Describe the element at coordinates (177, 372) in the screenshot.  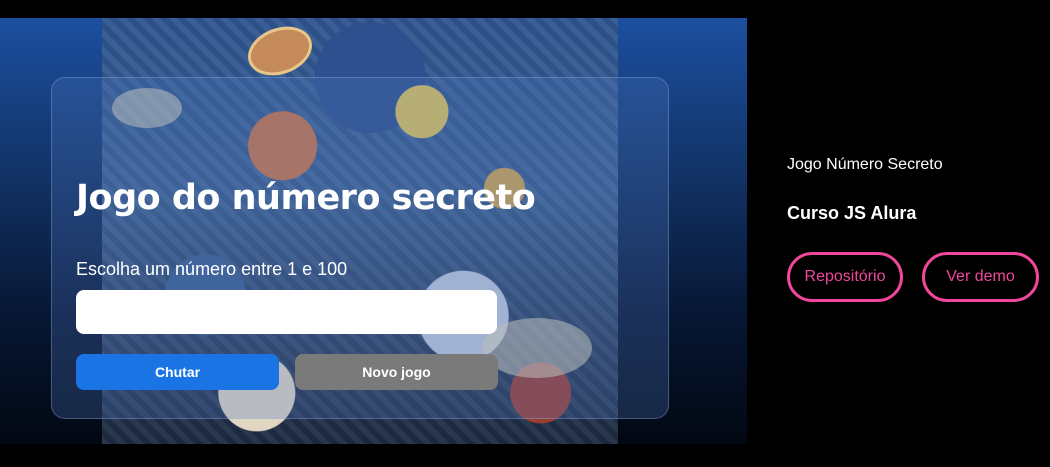
I see `guess-button: Chutar` at that location.